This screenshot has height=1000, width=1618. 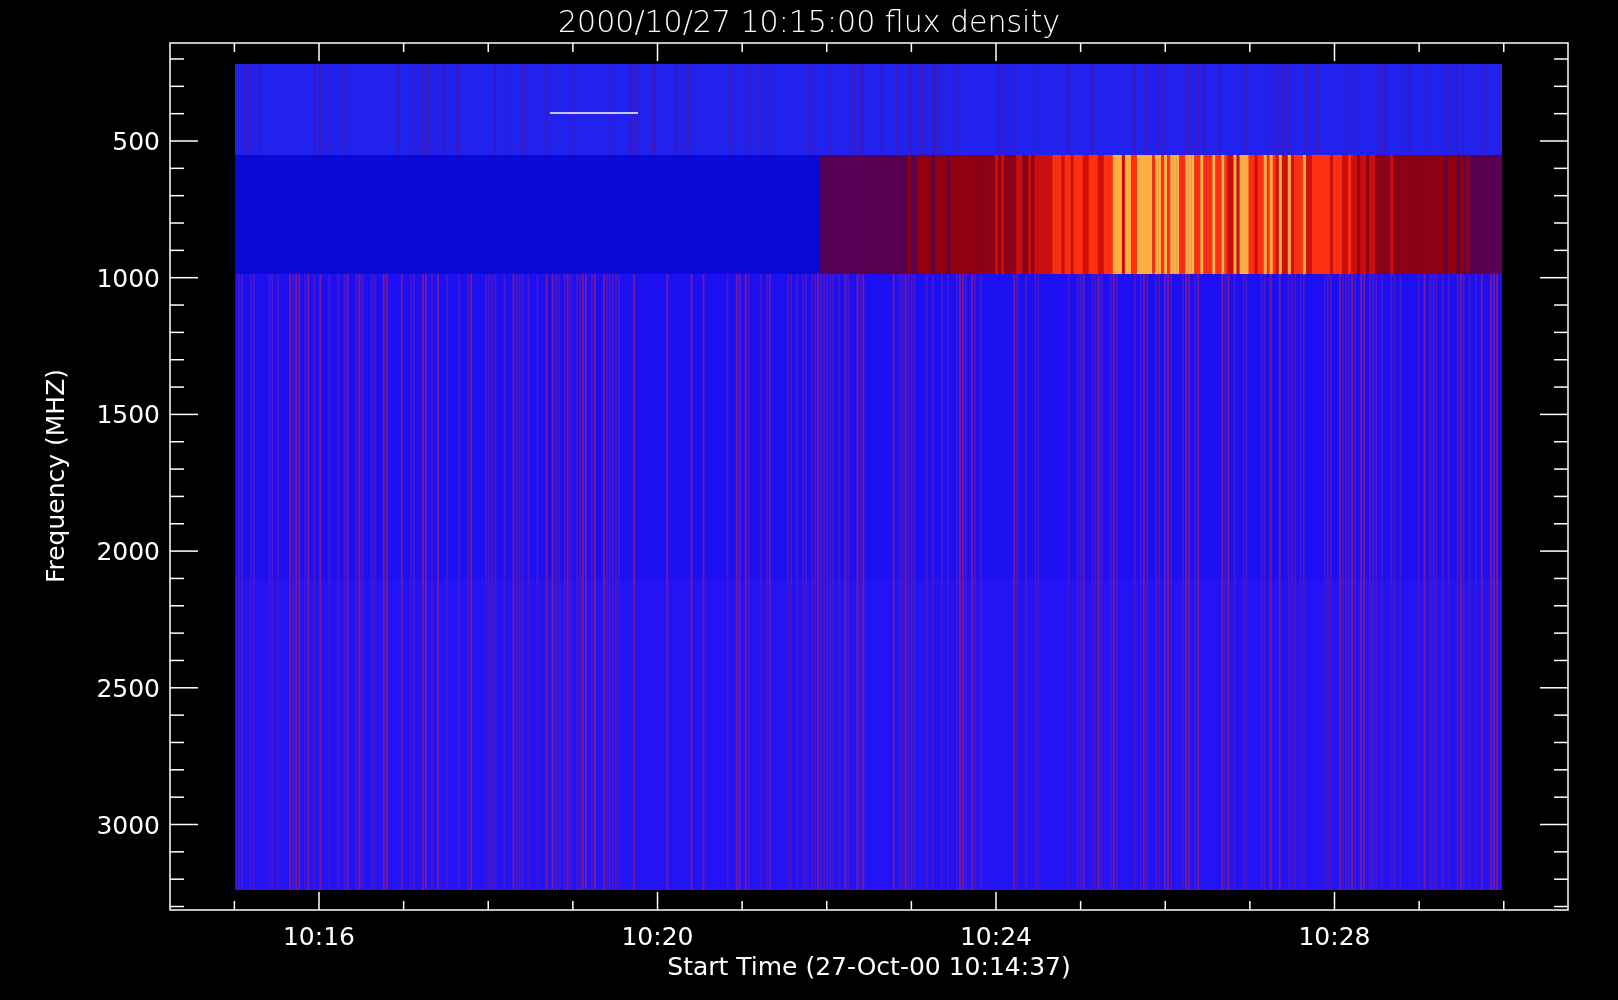 I want to click on y-tick-label: 1000, so click(x=128, y=278).